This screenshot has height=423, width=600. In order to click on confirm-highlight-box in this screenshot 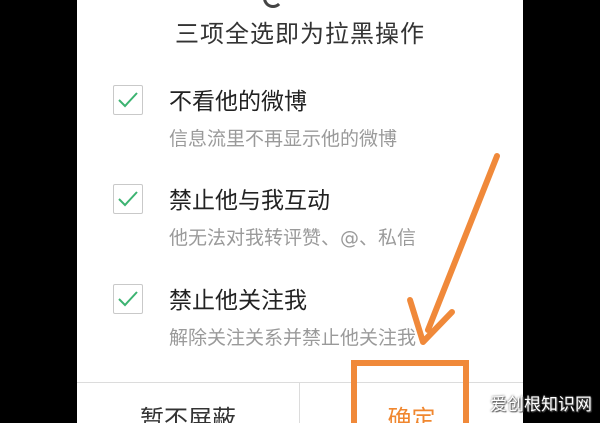, I will do `click(410, 391)`.